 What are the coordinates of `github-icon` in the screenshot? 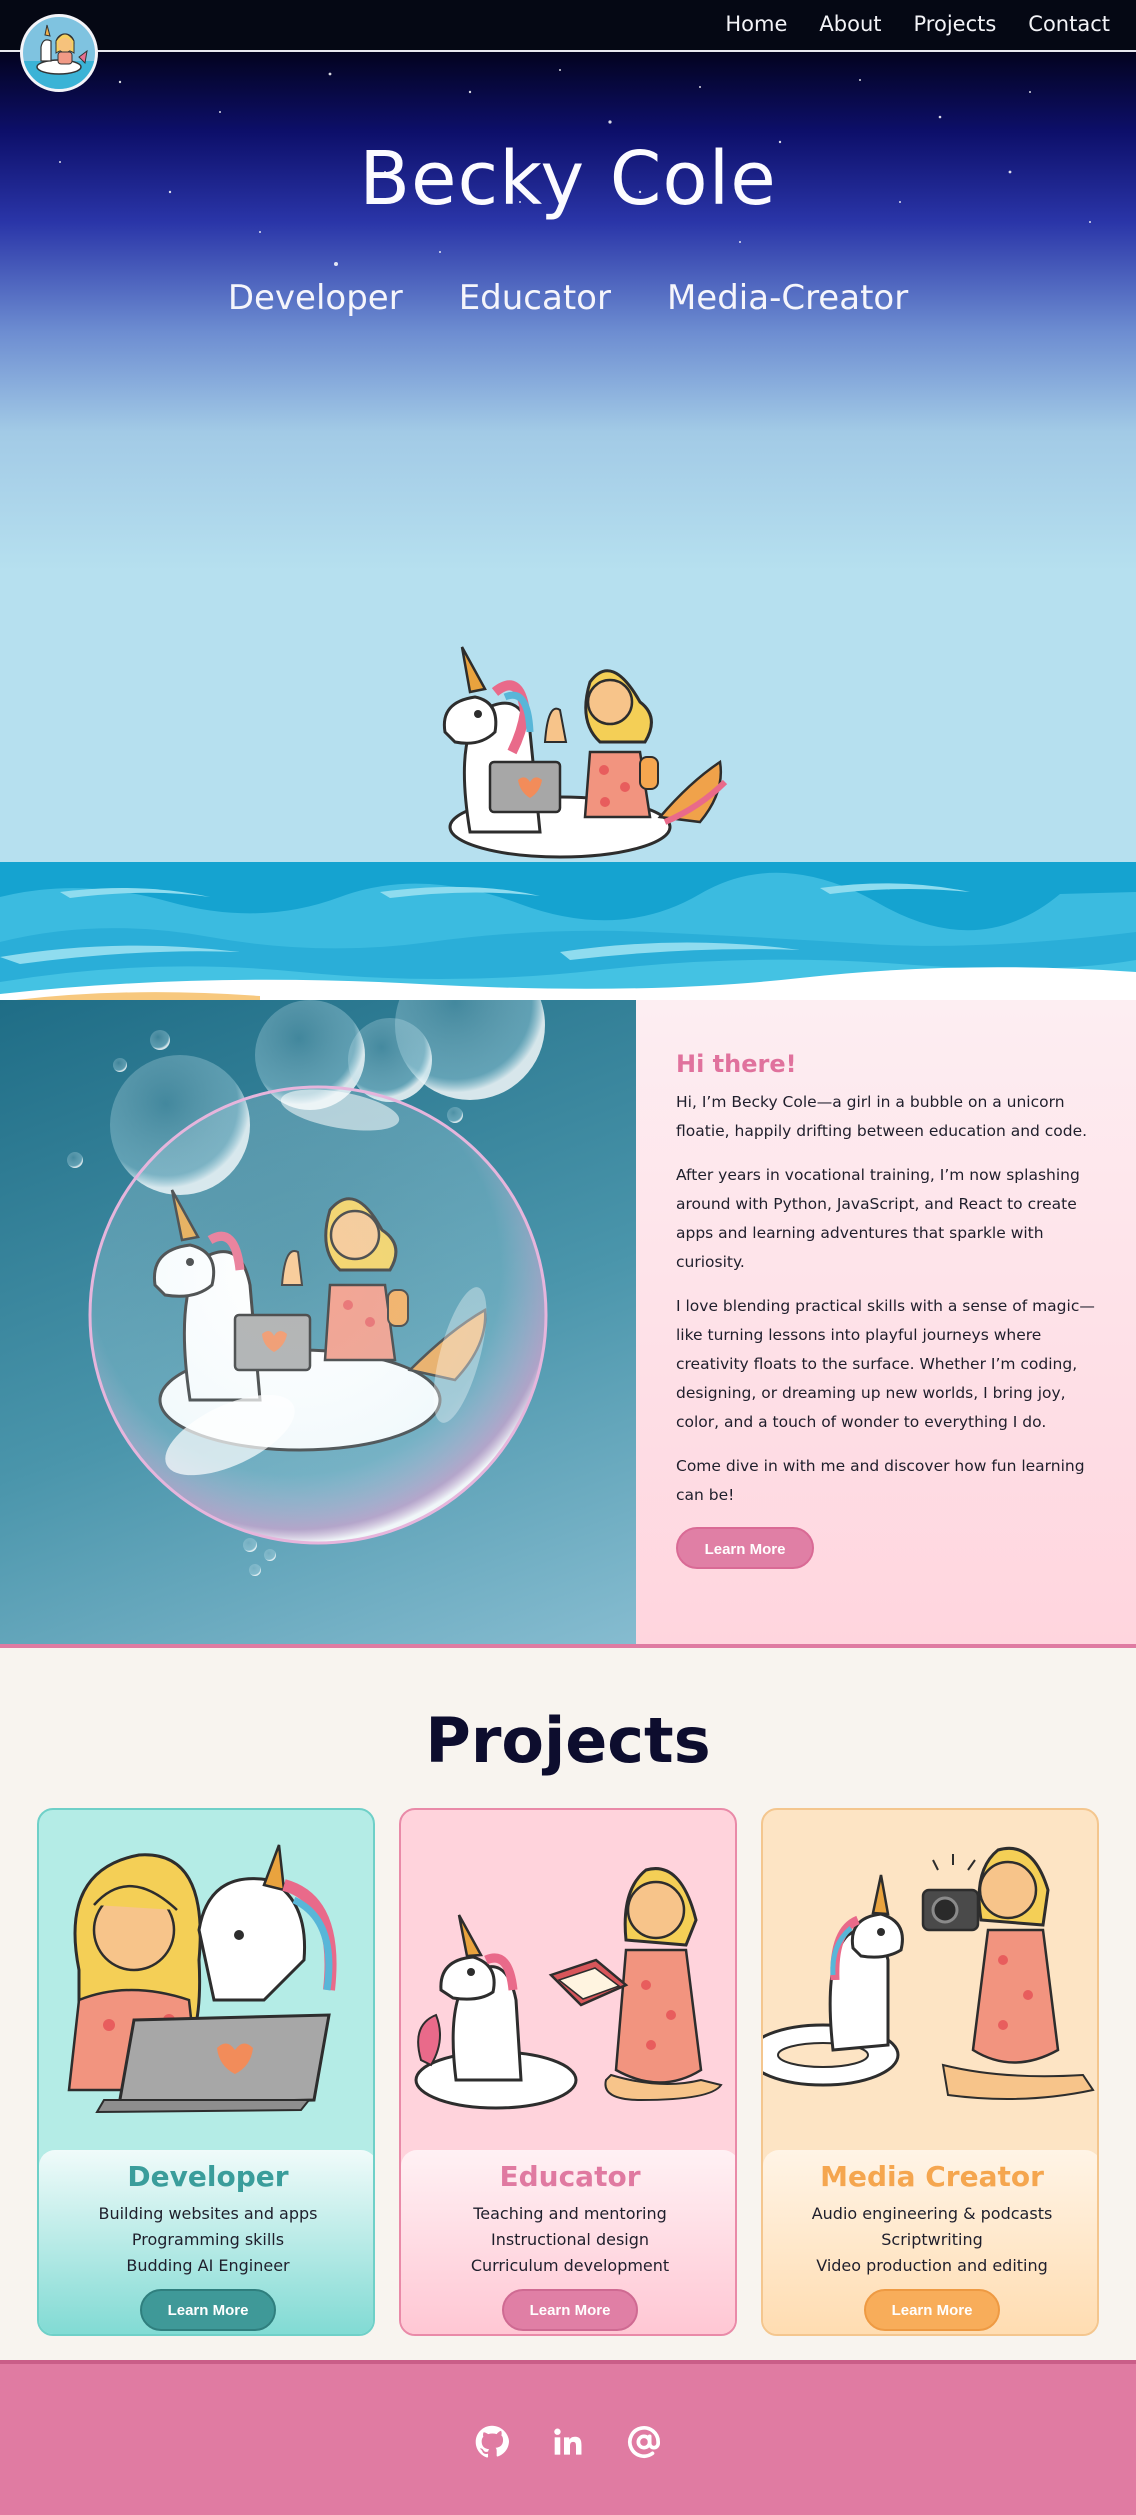 It's located at (492, 2442).